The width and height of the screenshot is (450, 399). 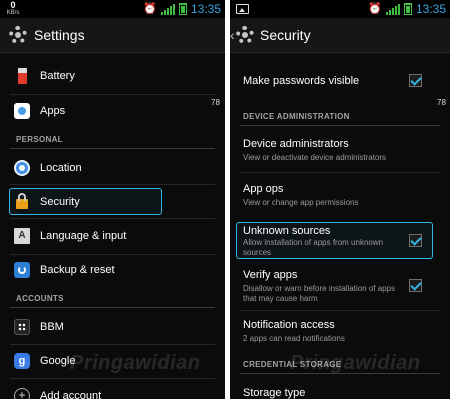 I want to click on settings-item-security: Security, so click(x=112, y=201).